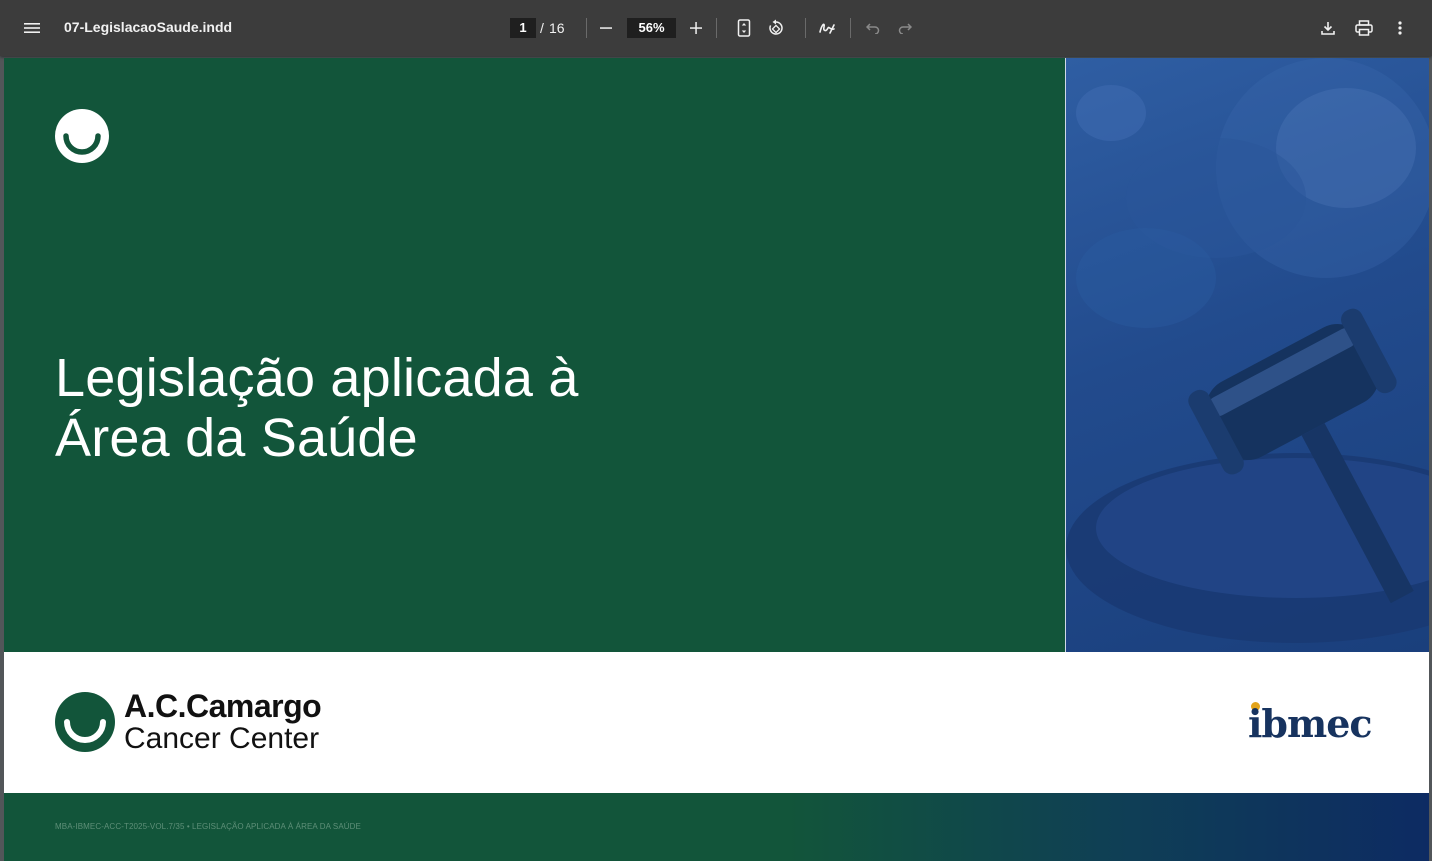 This screenshot has height=861, width=1432. Describe the element at coordinates (696, 28) in the screenshot. I see `zoom-in-icon` at that location.